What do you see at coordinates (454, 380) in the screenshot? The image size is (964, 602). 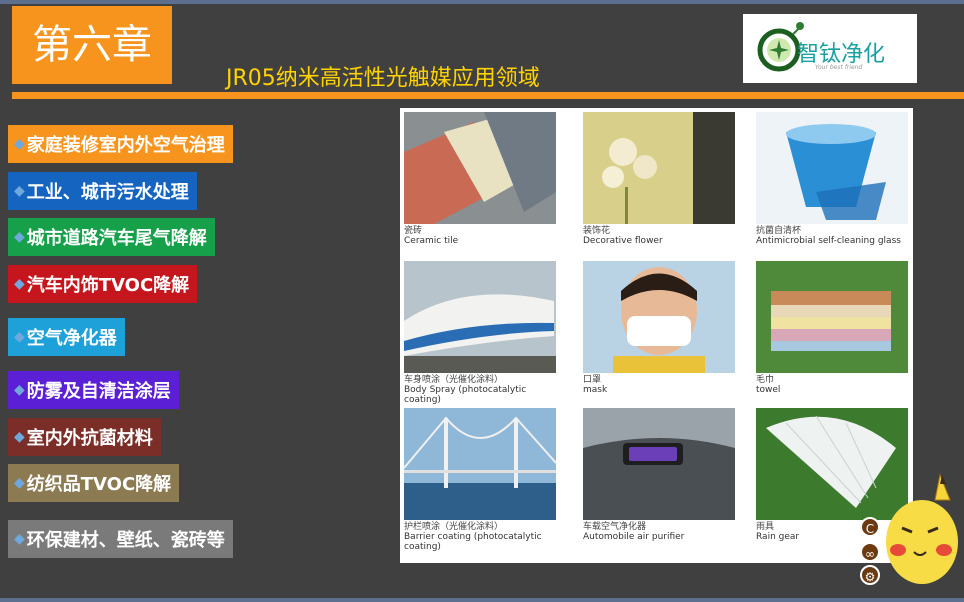 I see `caption-cn: 车身喷涂（光催化涂料）` at bounding box center [454, 380].